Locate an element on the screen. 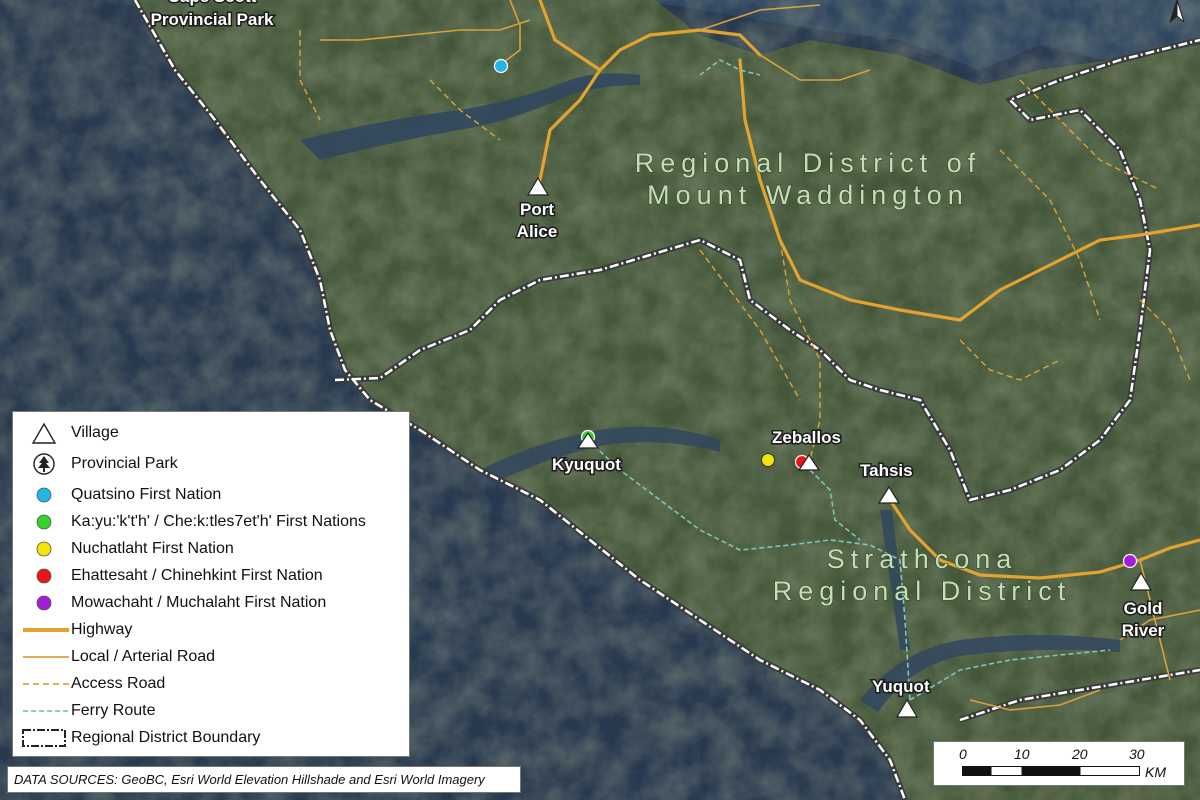 This screenshot has width=1200, height=800. gold-river-label-line2: River is located at coordinates (1143, 630).